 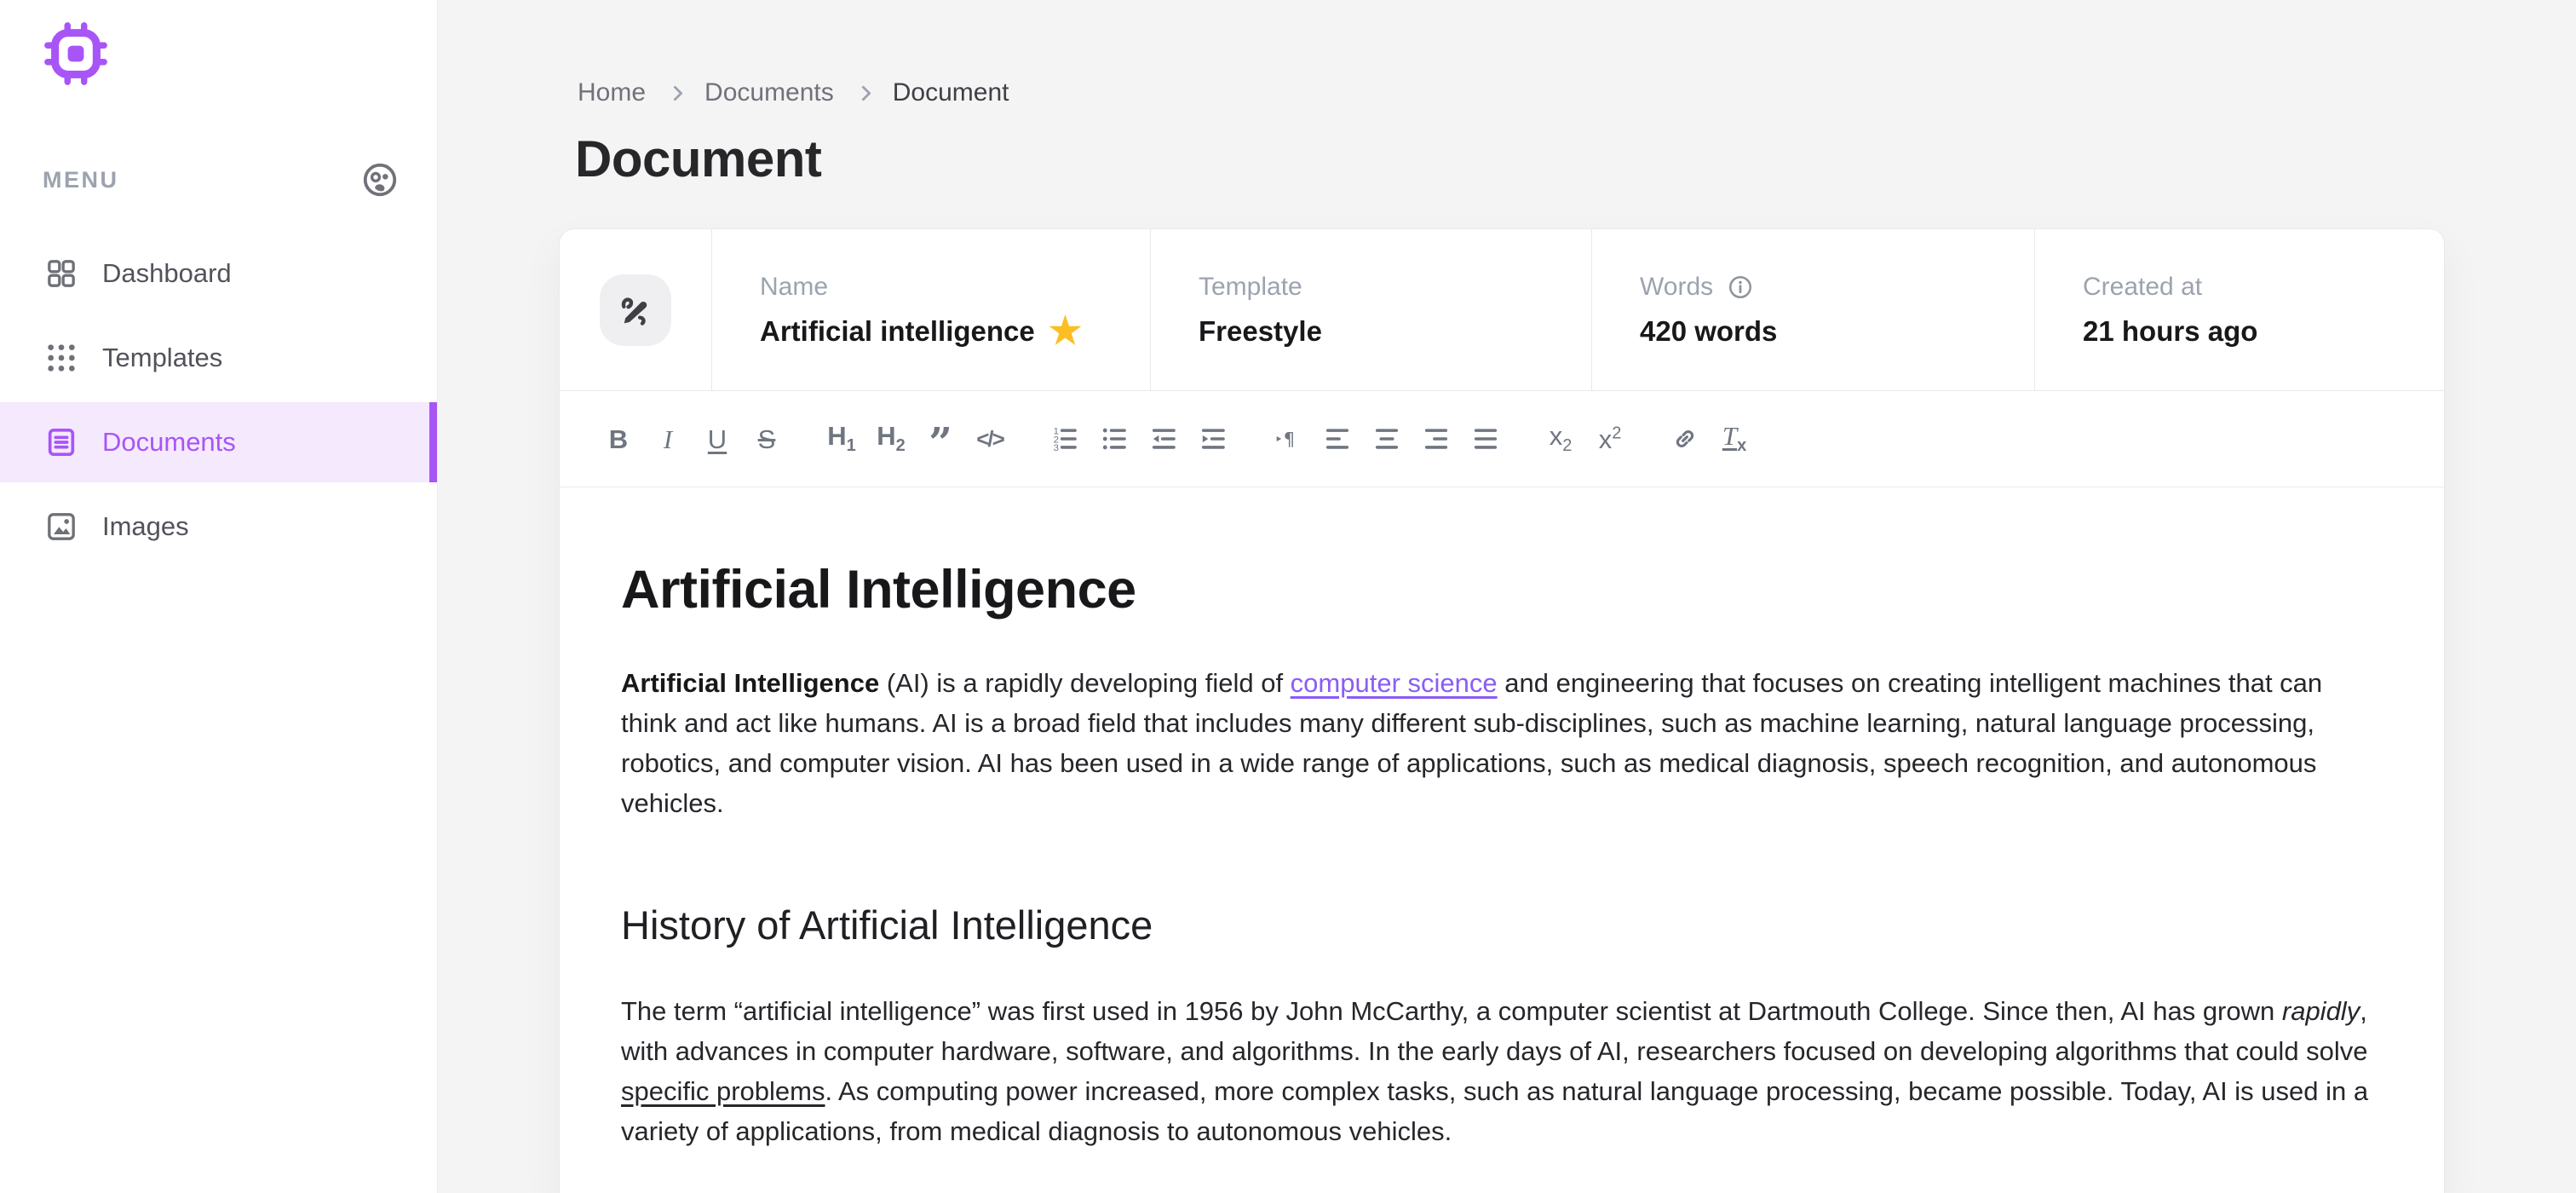 I want to click on text-direction-icon: ¶, so click(x=1288, y=438).